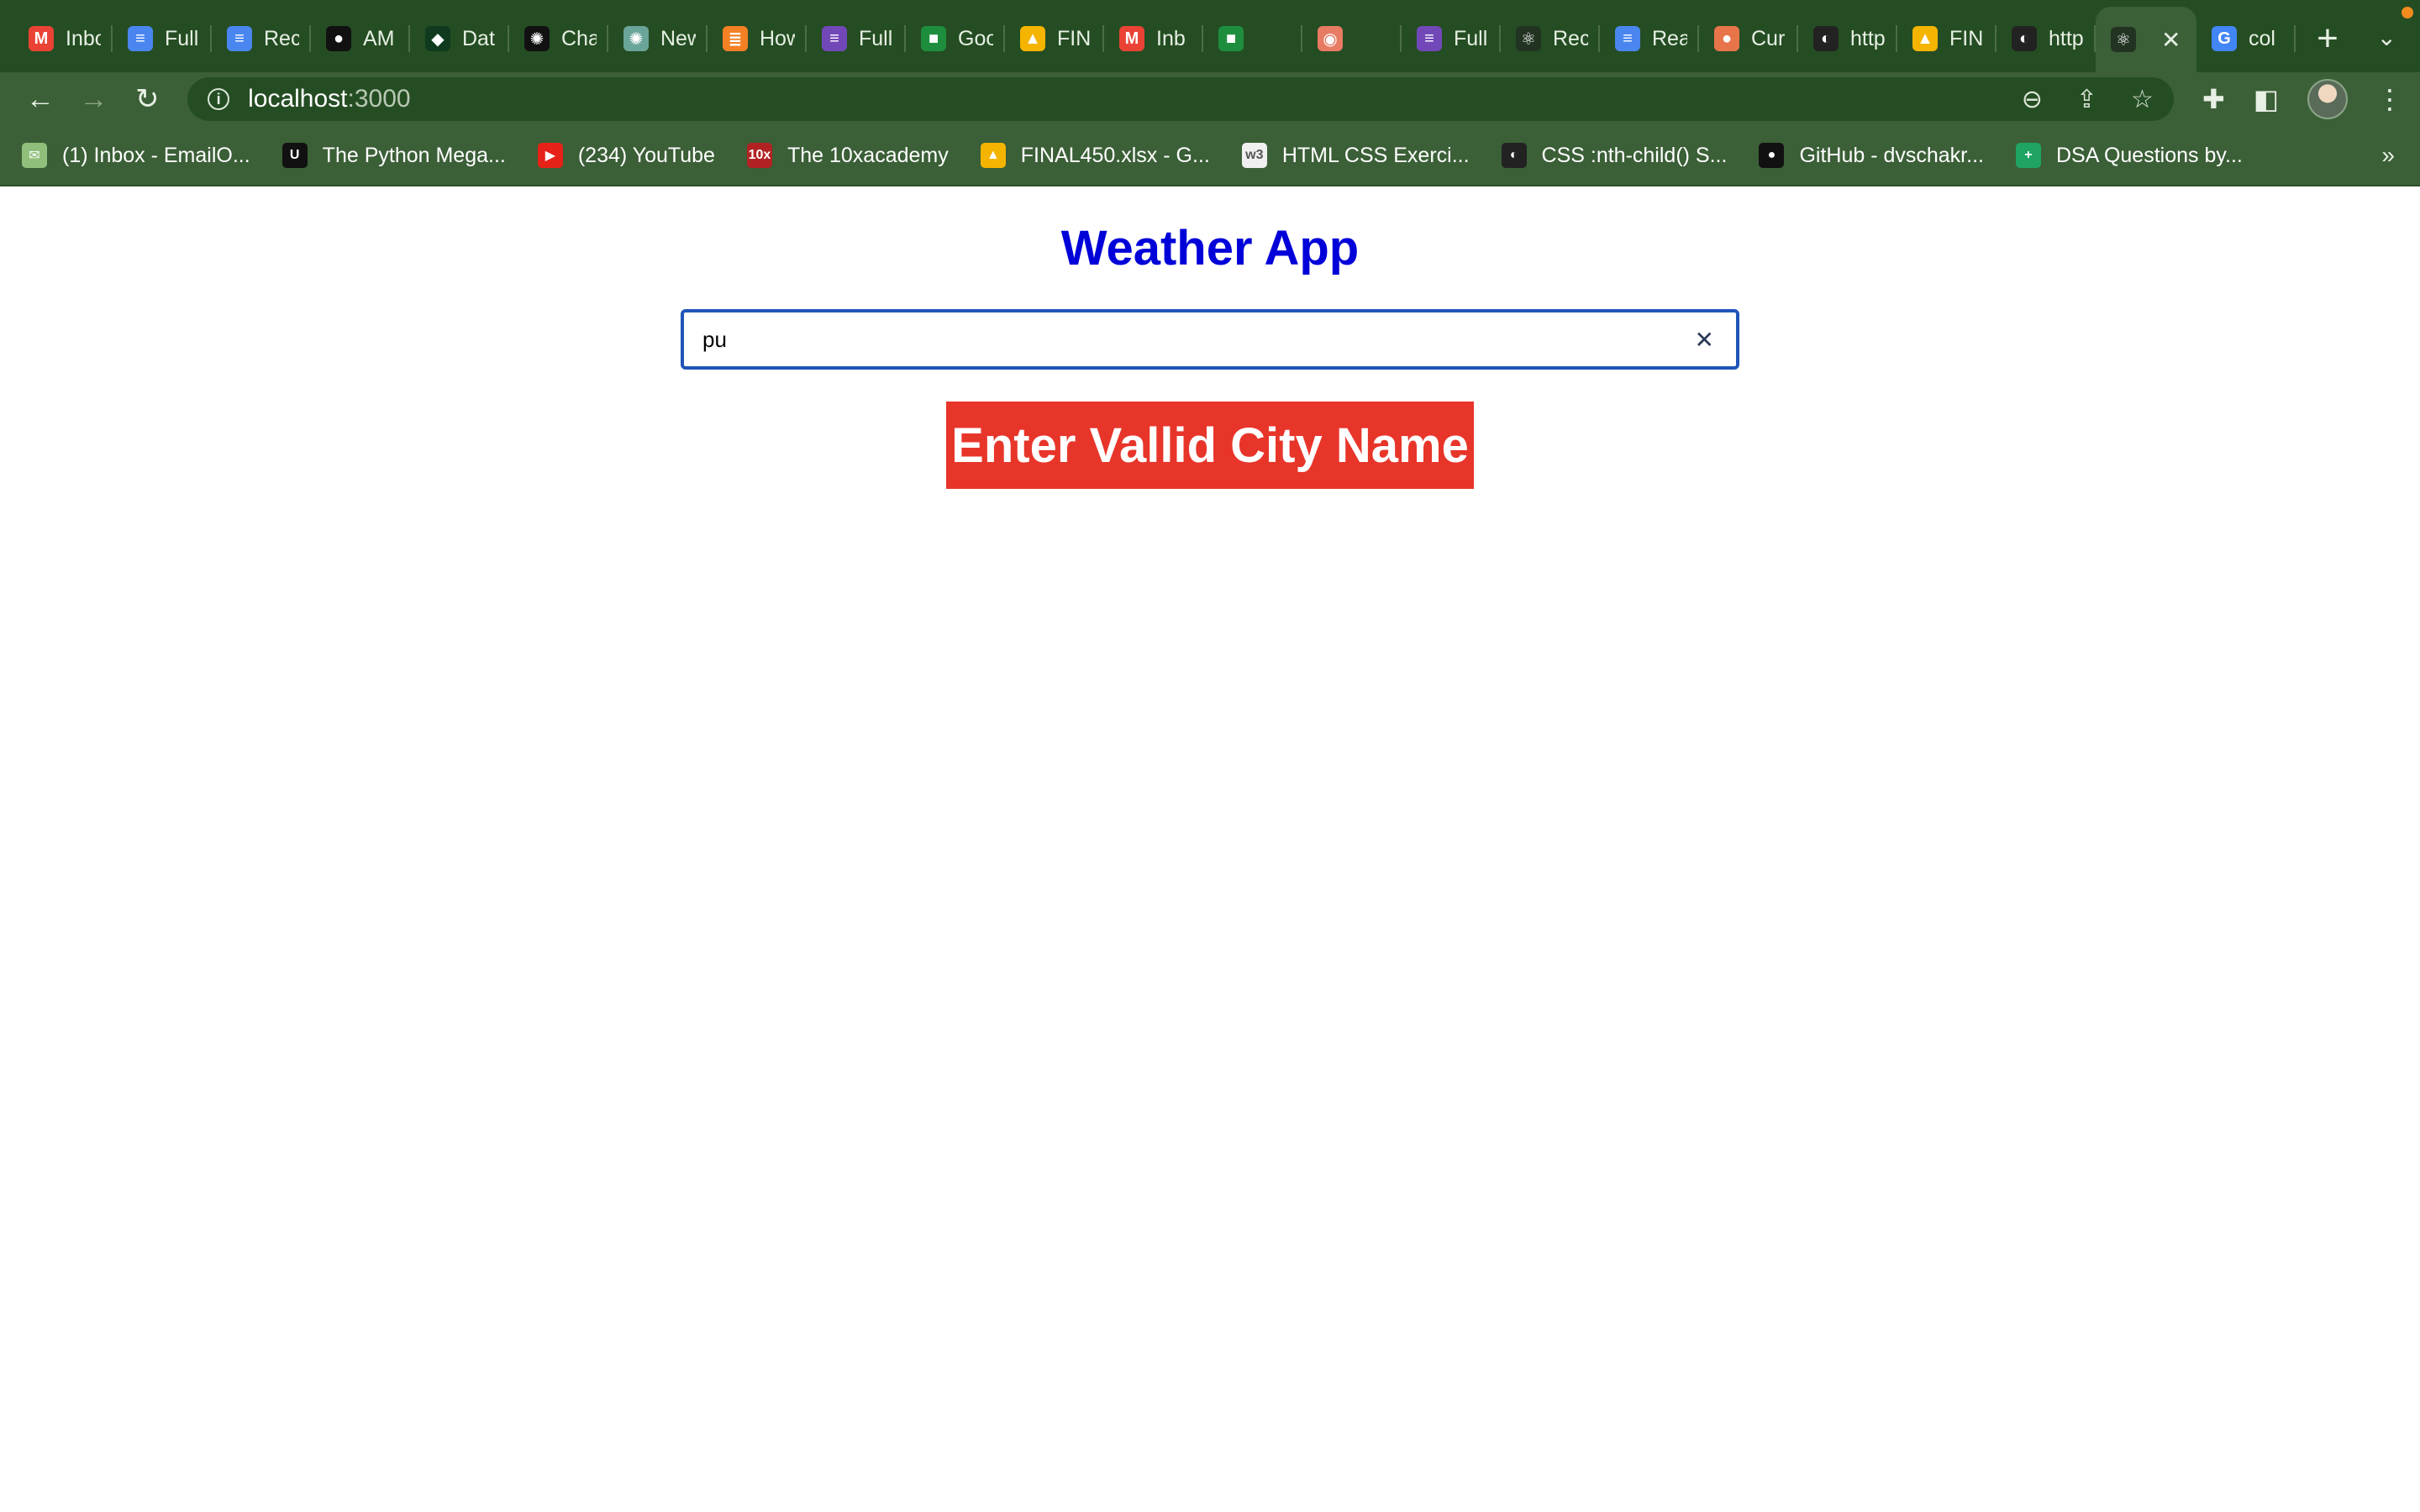 The width and height of the screenshot is (2420, 1512). Describe the element at coordinates (2390, 99) in the screenshot. I see `menu-kebab-icon: ⋮` at that location.